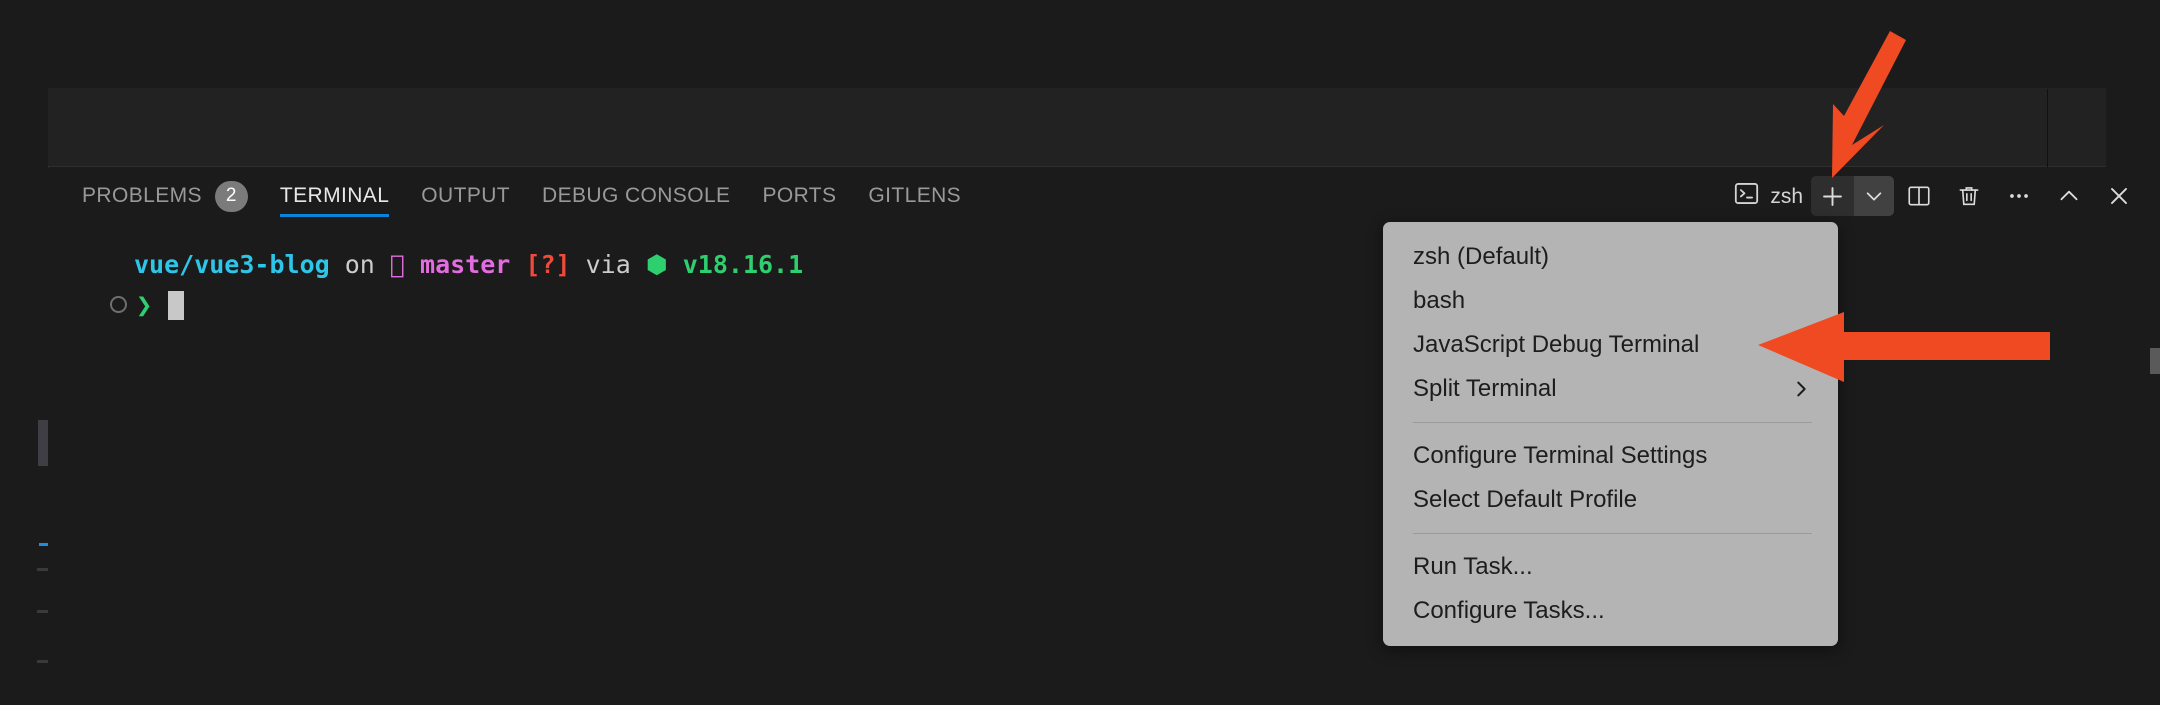 The height and width of the screenshot is (705, 2160). I want to click on terminal-block-cursor, so click(176, 305).